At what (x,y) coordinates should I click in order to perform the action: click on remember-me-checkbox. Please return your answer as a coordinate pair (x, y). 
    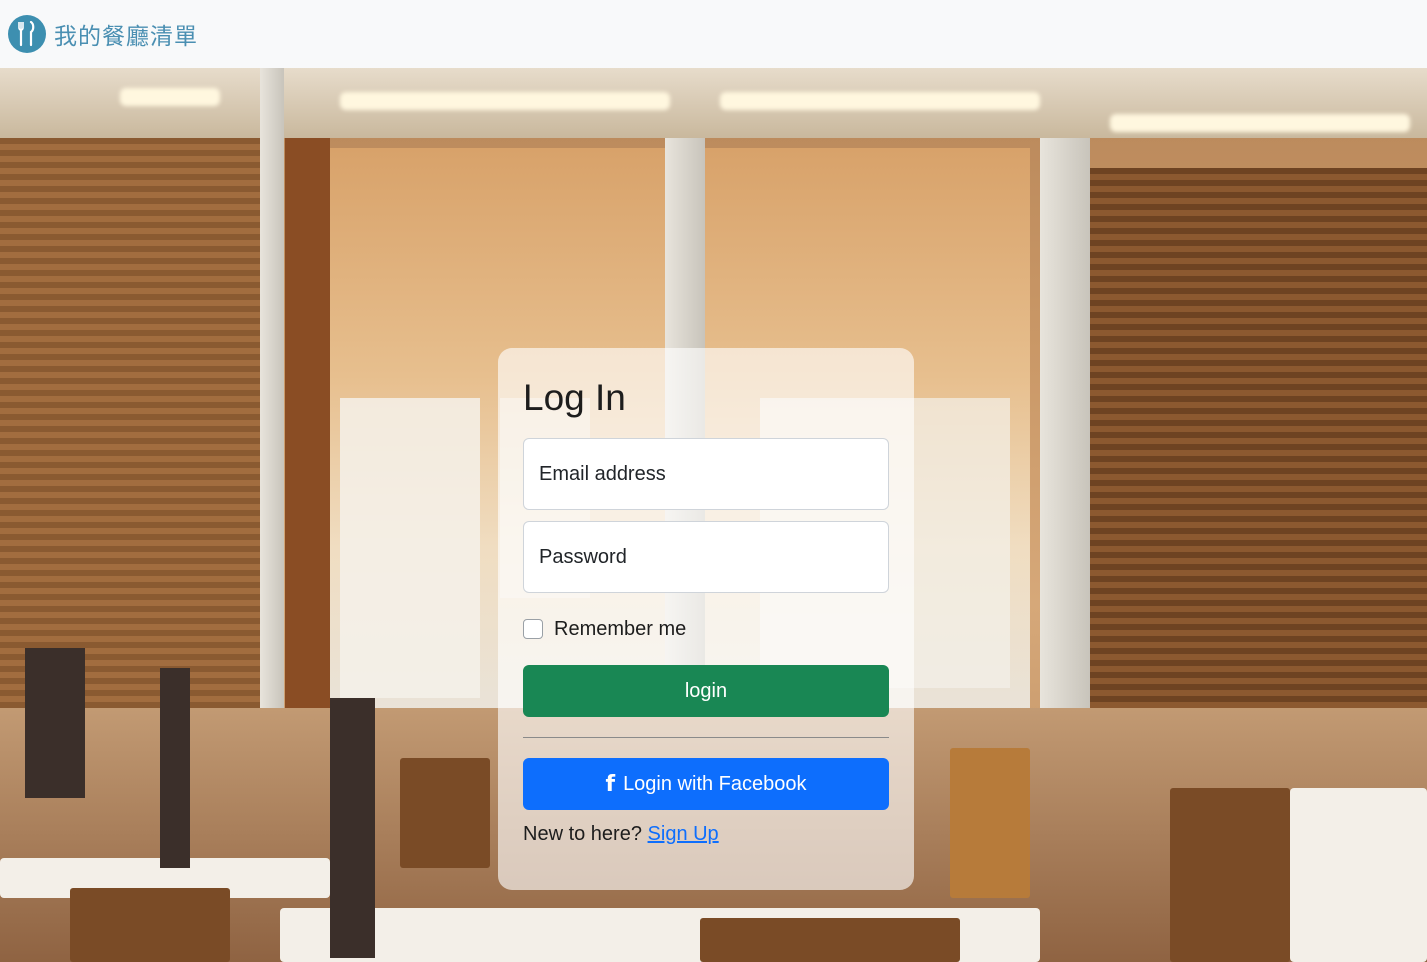
    Looking at the image, I should click on (533, 629).